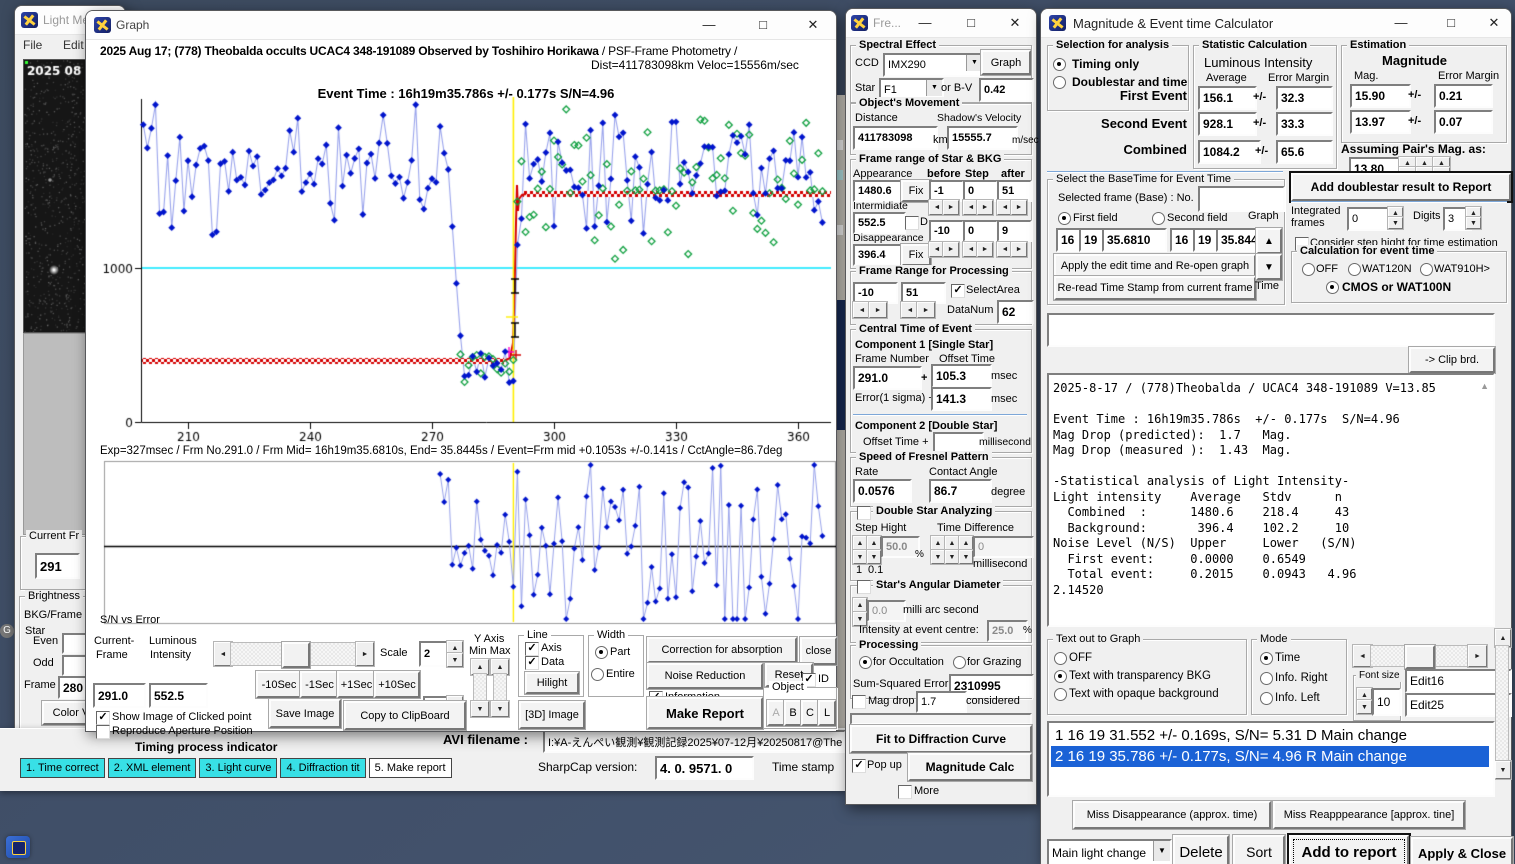 This screenshot has height=864, width=1515. Describe the element at coordinates (860, 557) in the screenshot. I see `step-down-icon: ▼` at that location.